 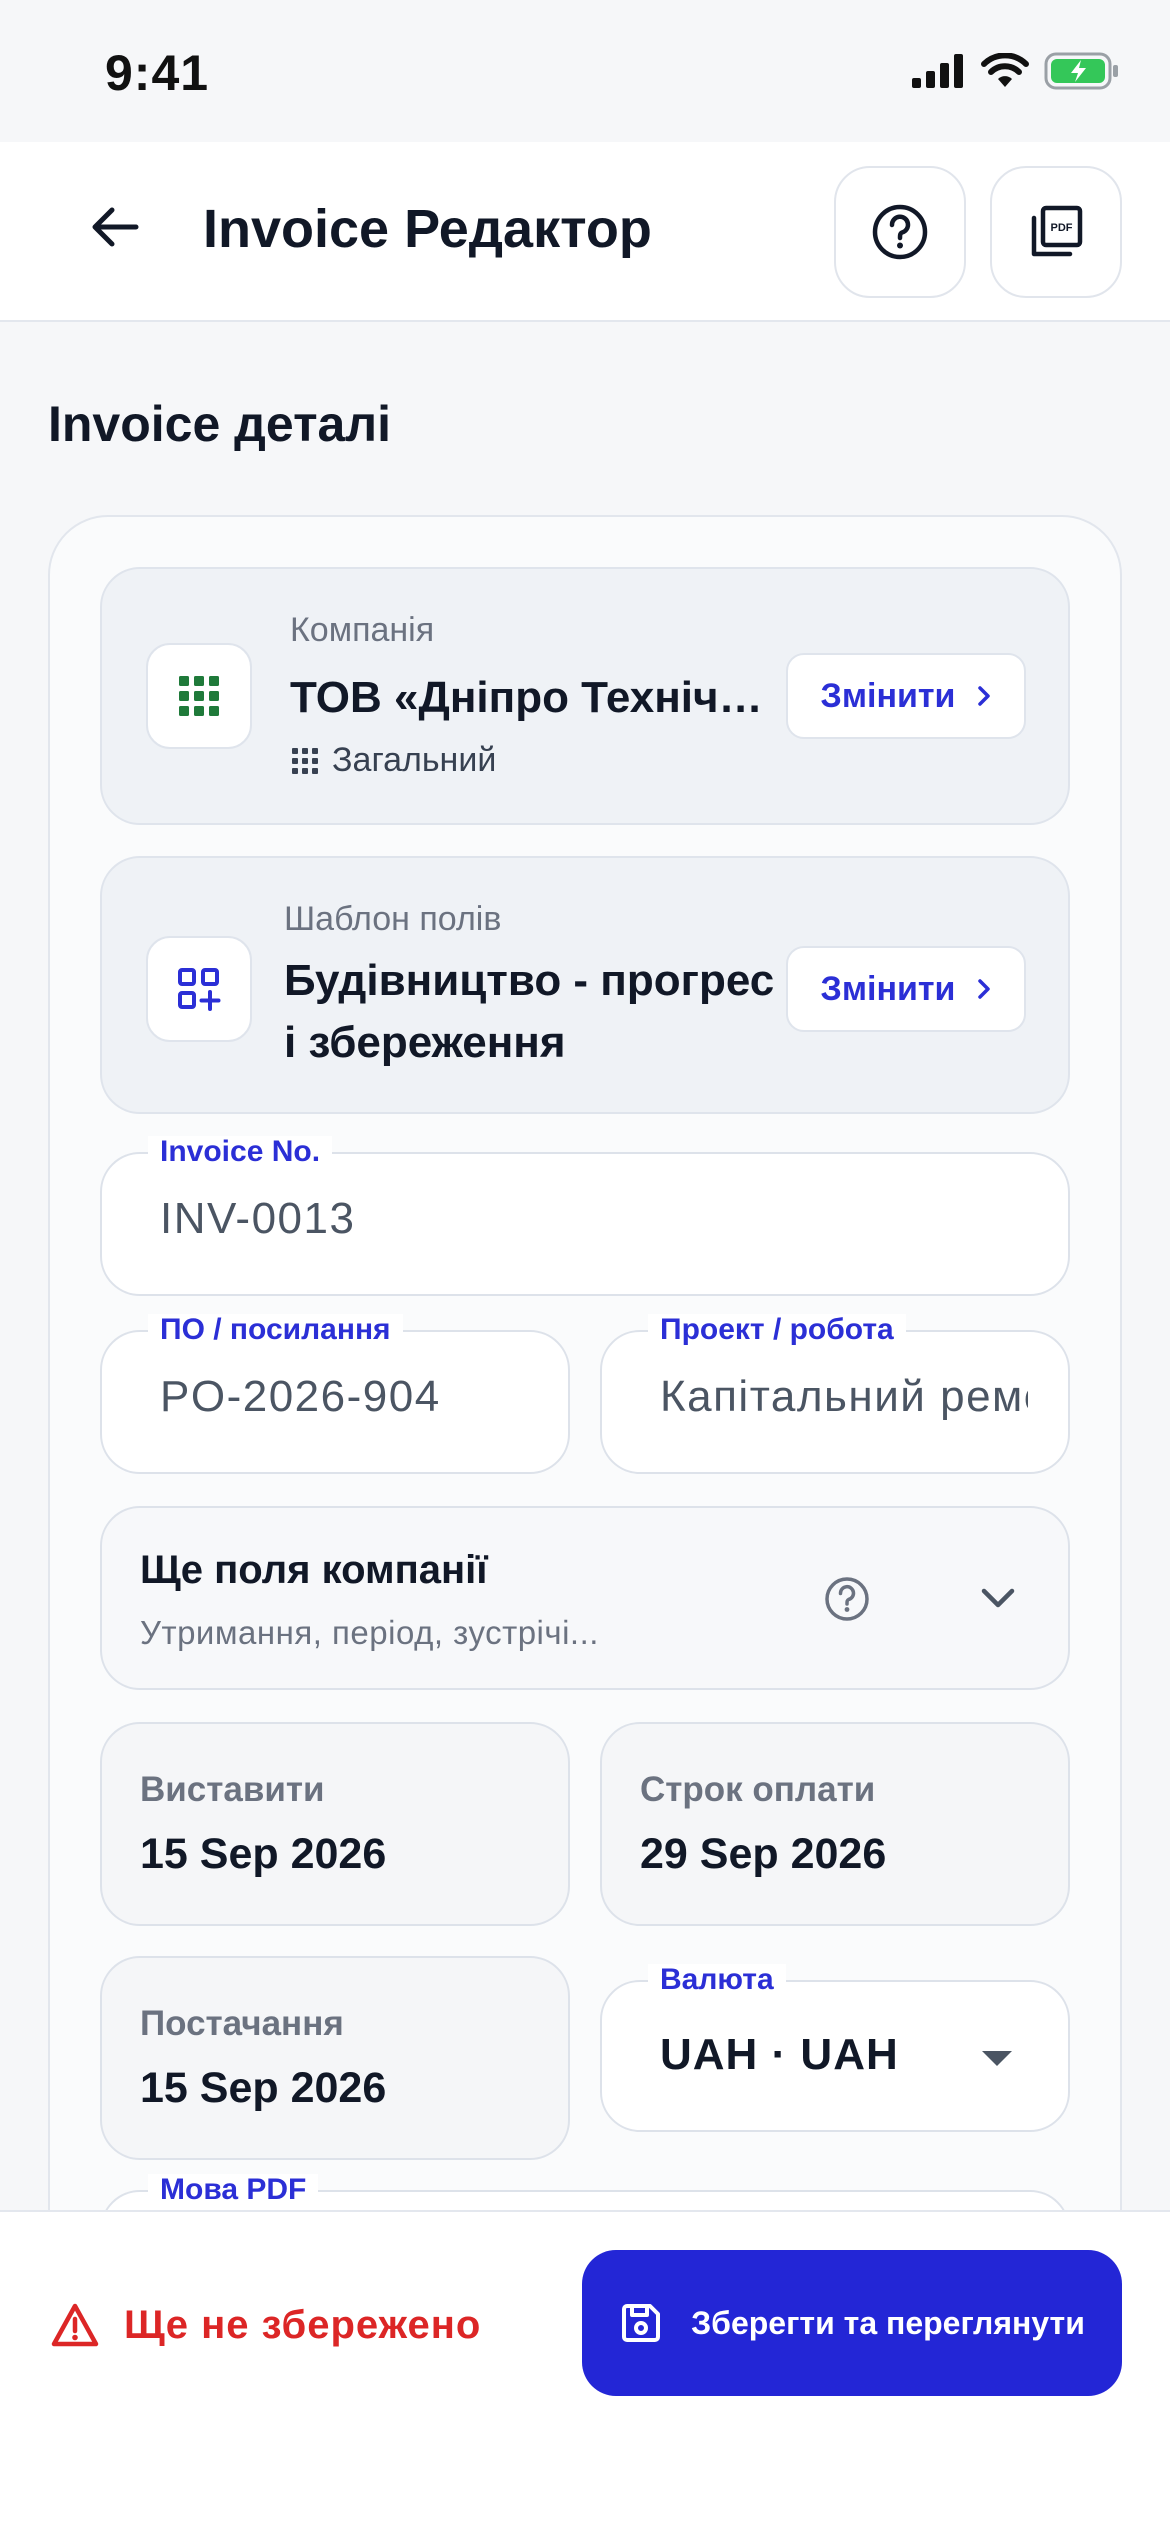 I want to click on building-grid-icon, so click(x=199, y=696).